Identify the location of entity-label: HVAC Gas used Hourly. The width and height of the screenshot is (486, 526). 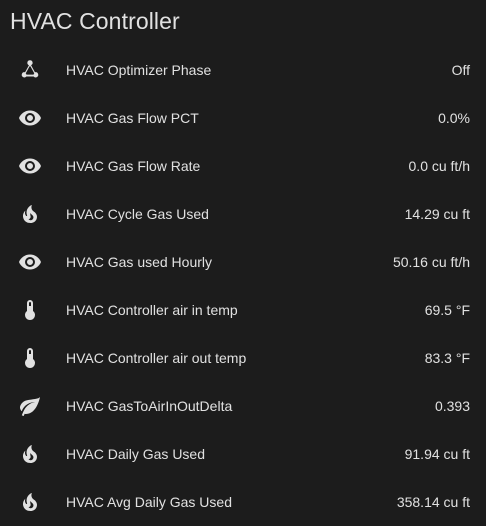
(139, 262).